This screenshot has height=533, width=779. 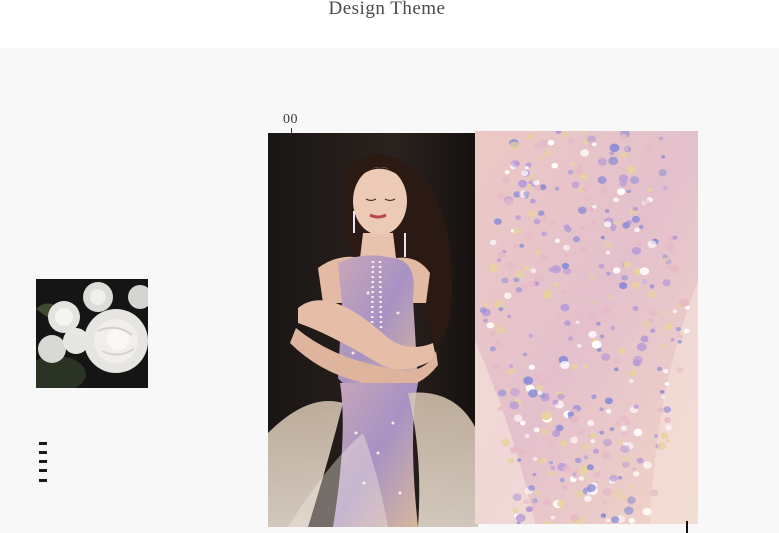 What do you see at coordinates (387, 9) in the screenshot?
I see `page-title: Design Theme` at bounding box center [387, 9].